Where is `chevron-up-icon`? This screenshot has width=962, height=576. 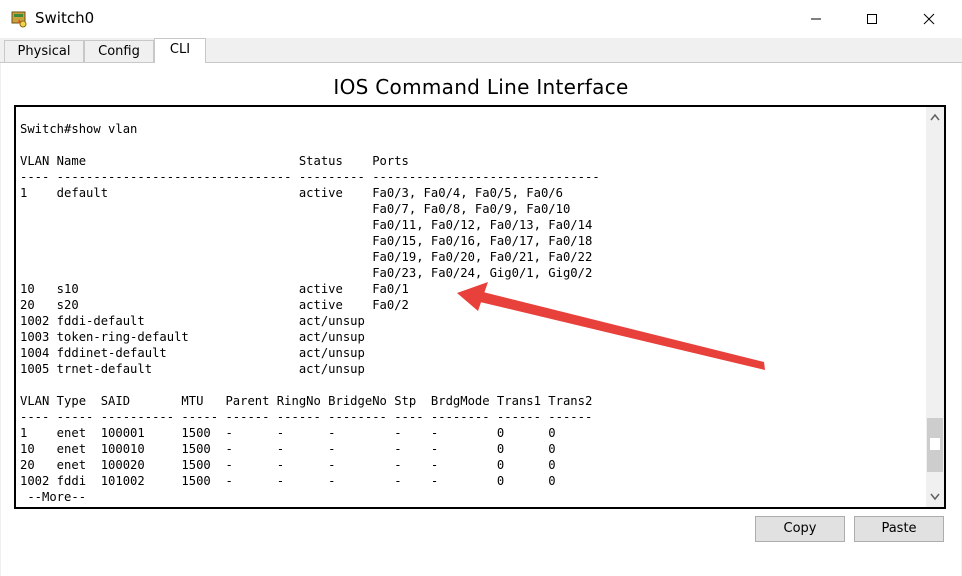
chevron-up-icon is located at coordinates (935, 117).